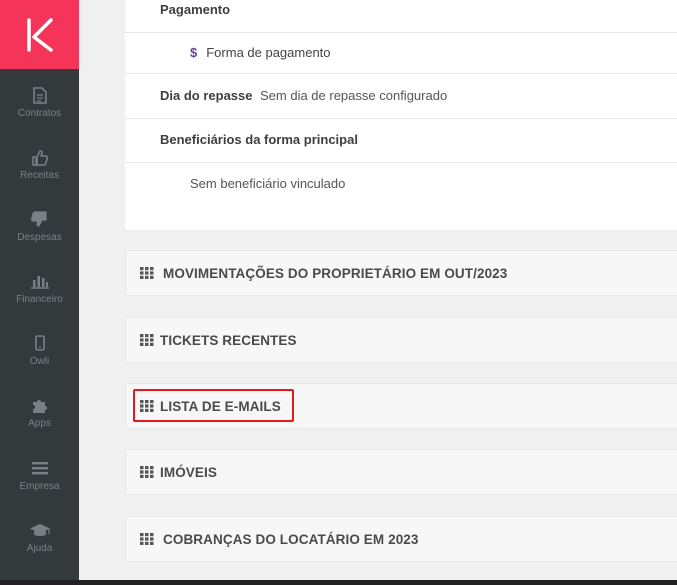  Describe the element at coordinates (39, 237) in the screenshot. I see `sidebar-item-label: Despesas` at that location.